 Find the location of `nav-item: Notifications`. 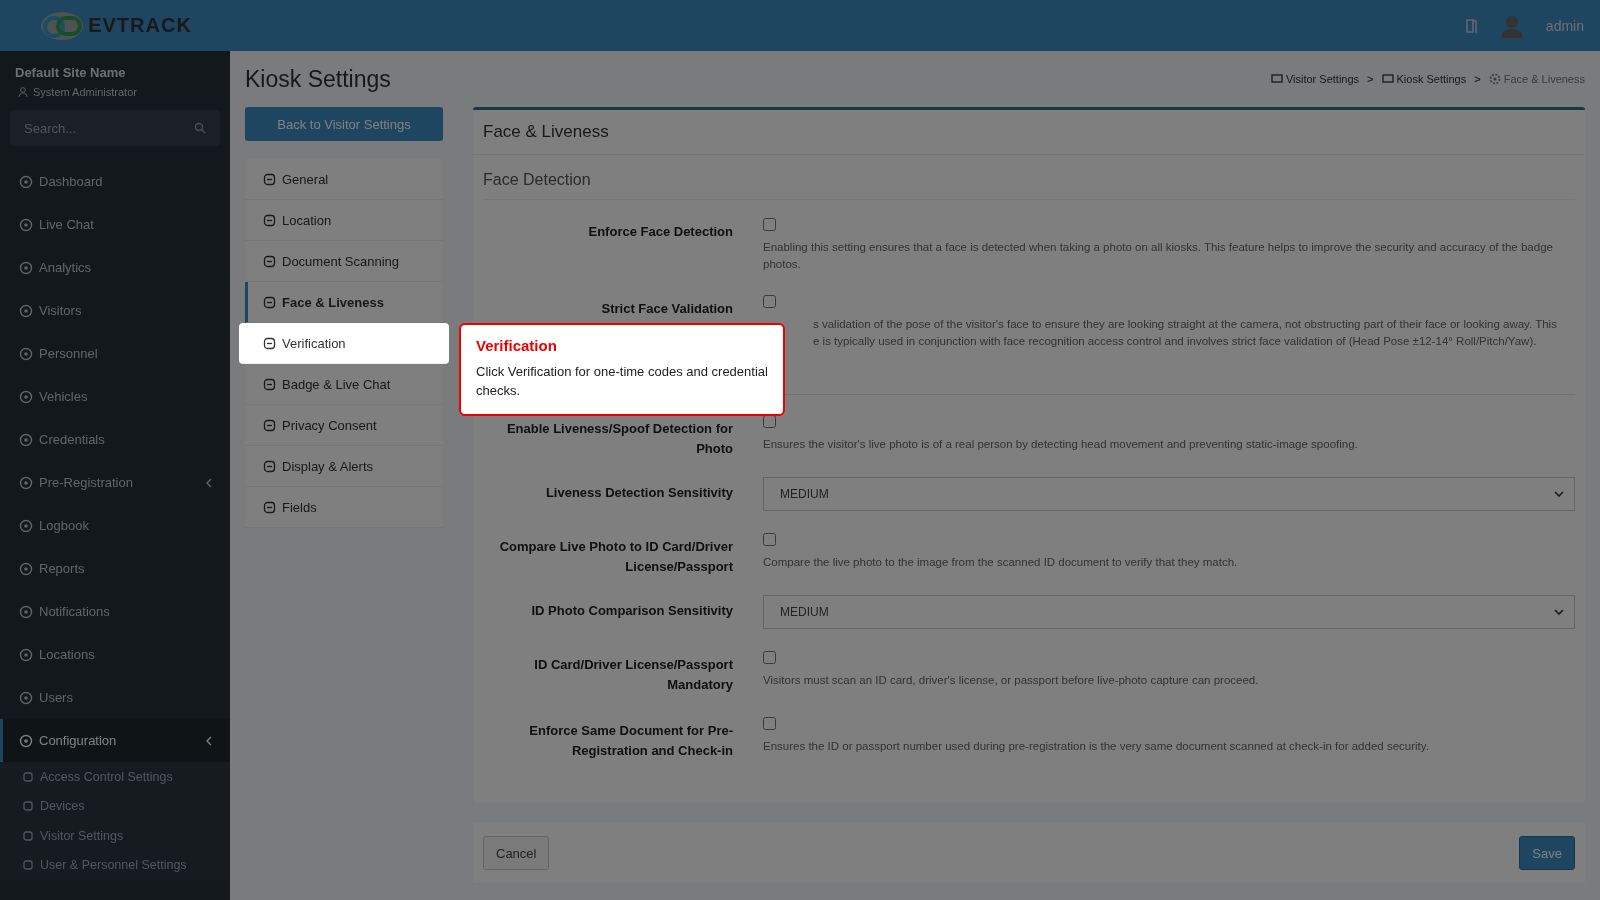

nav-item: Notifications is located at coordinates (115, 611).